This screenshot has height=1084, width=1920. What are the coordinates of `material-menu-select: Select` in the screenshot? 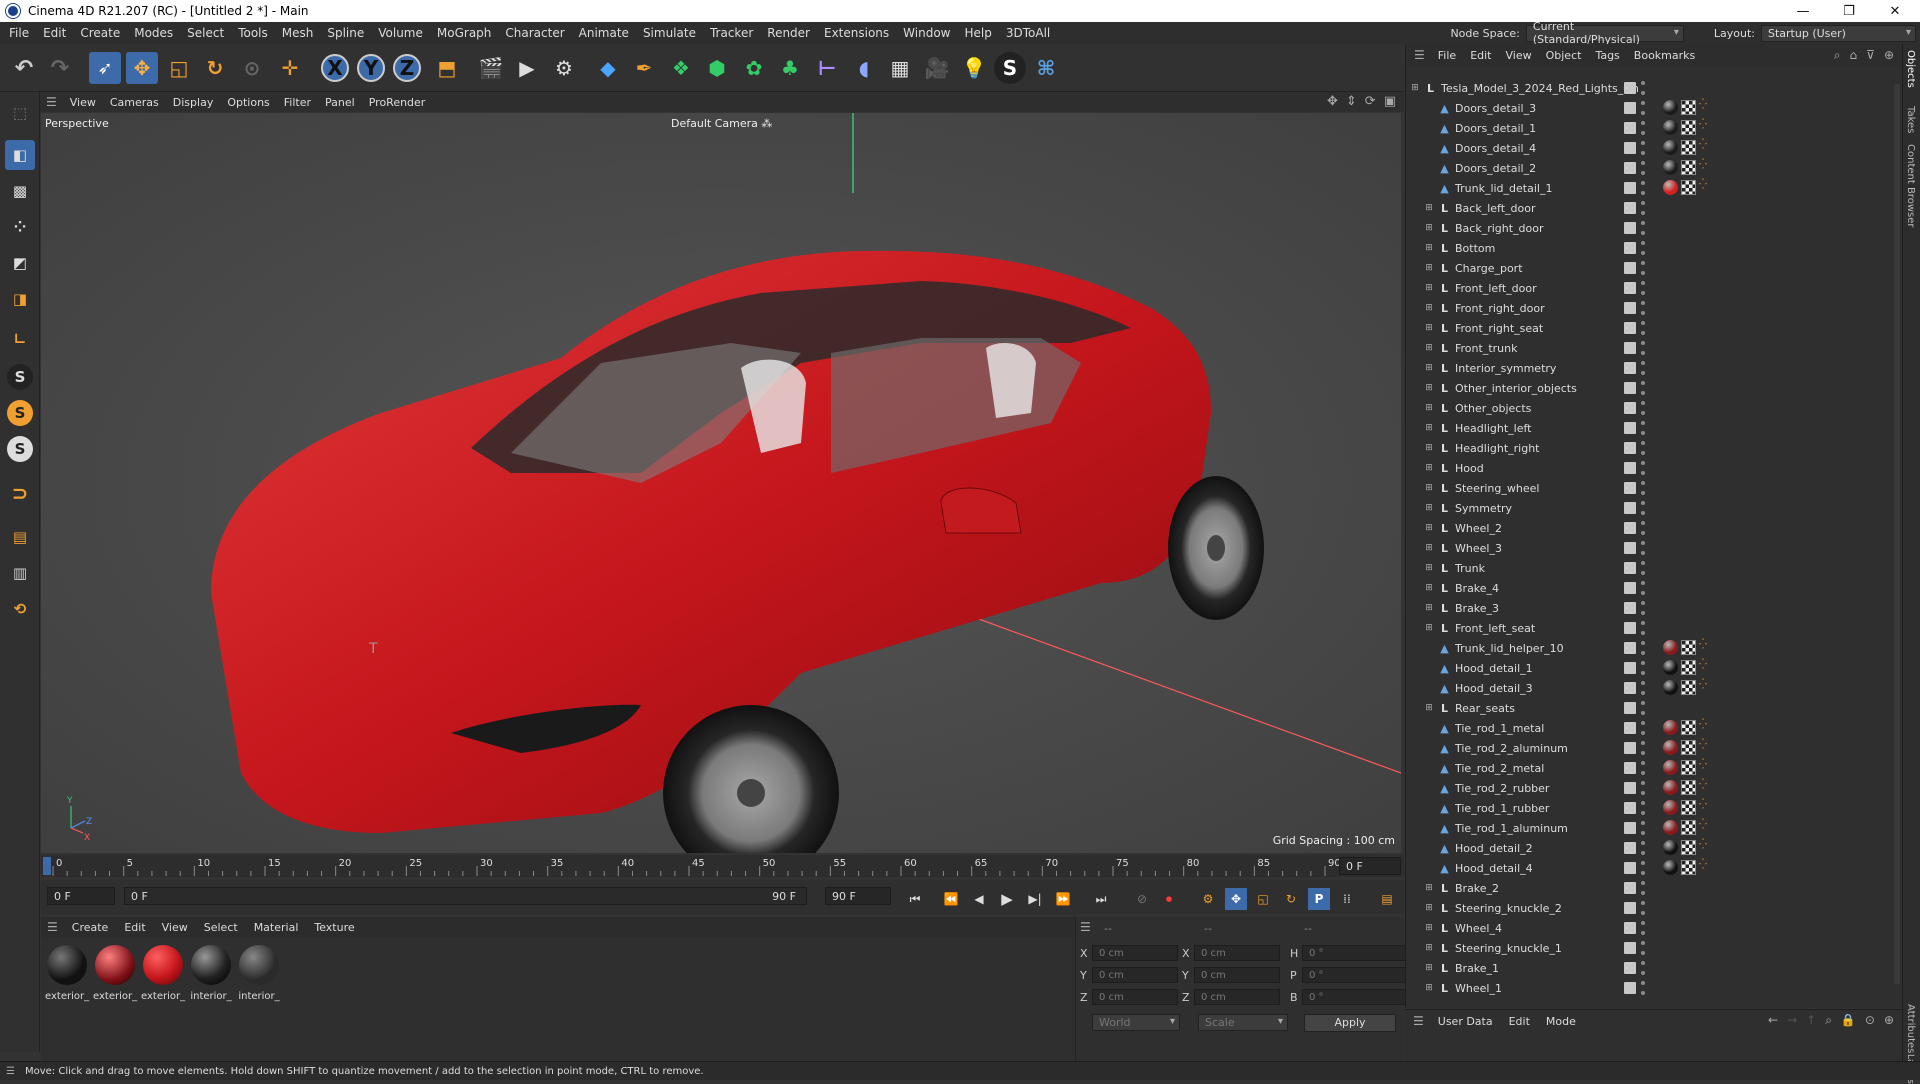 It's located at (221, 927).